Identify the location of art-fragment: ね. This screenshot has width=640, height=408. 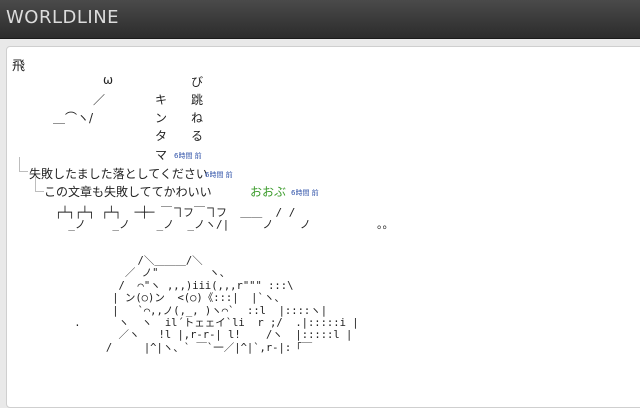
(197, 118).